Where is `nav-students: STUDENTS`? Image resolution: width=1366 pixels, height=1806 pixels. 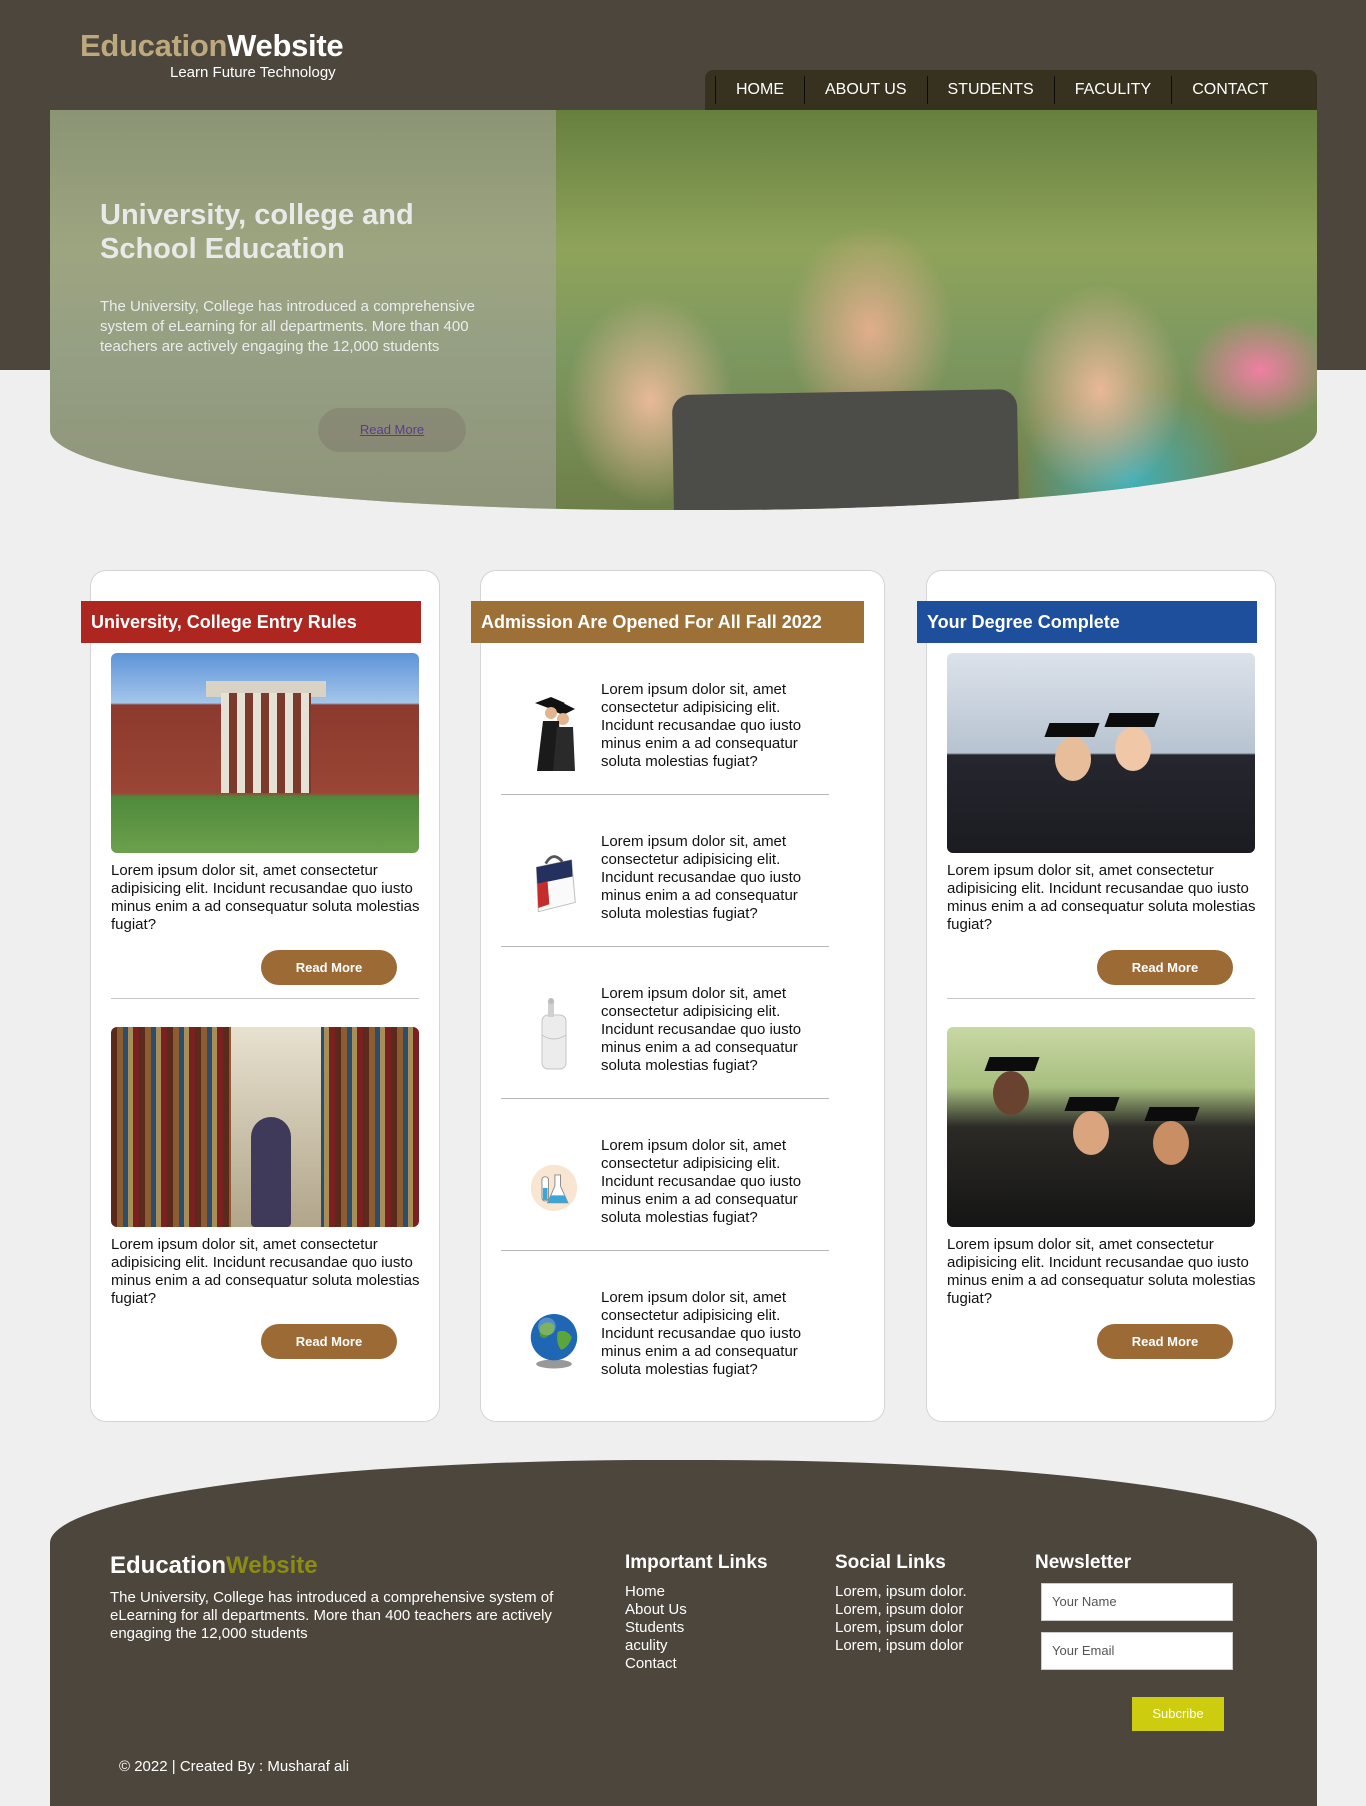 nav-students: STUDENTS is located at coordinates (990, 90).